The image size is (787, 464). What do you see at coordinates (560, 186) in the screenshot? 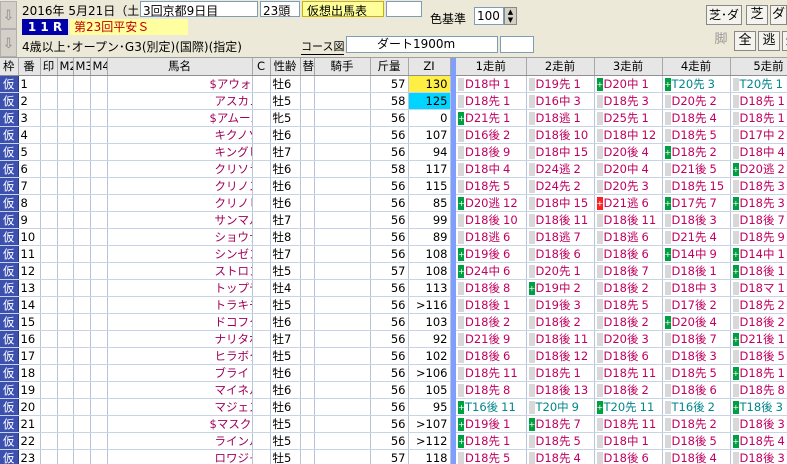
I see `past-race-2: D24先 2` at bounding box center [560, 186].